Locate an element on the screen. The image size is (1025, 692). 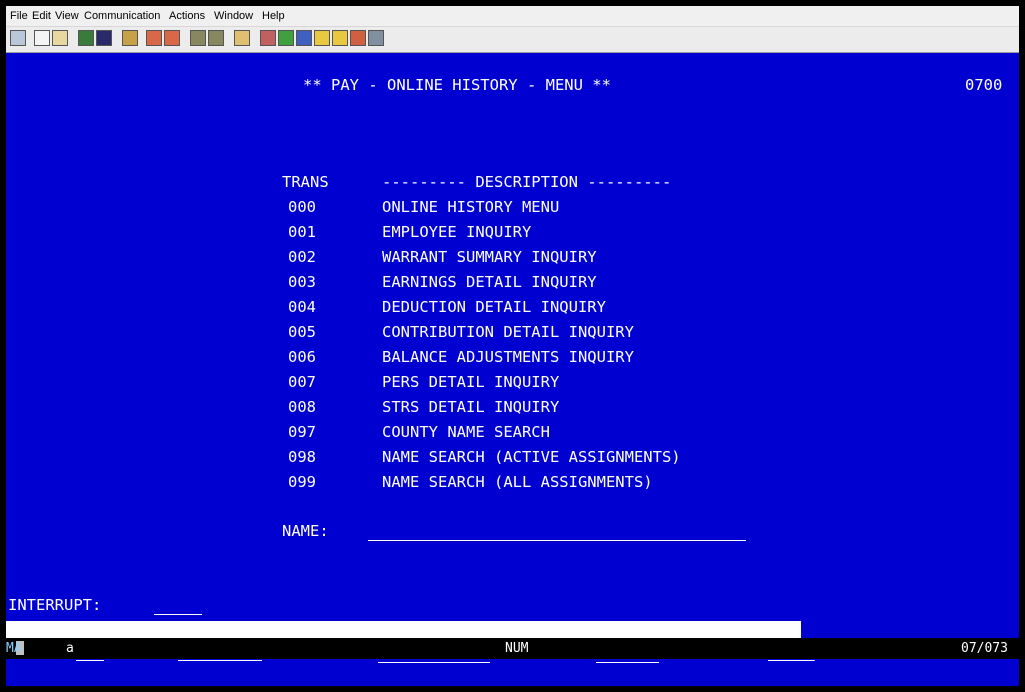
session-indicator: MA is located at coordinates (14, 648).